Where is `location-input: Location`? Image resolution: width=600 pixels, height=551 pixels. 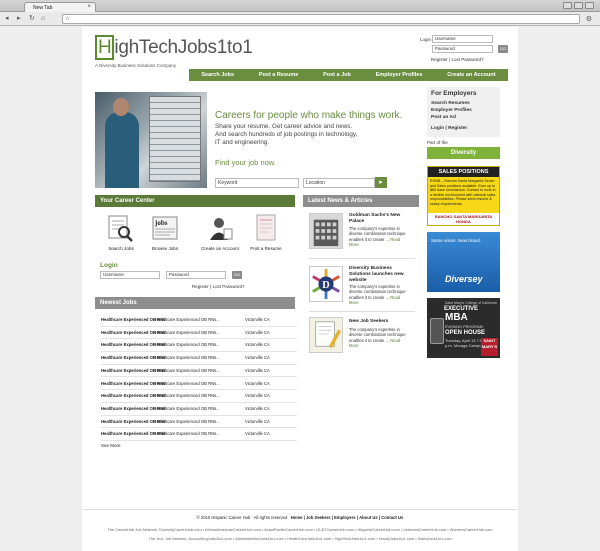 location-input: Location is located at coordinates (339, 183).